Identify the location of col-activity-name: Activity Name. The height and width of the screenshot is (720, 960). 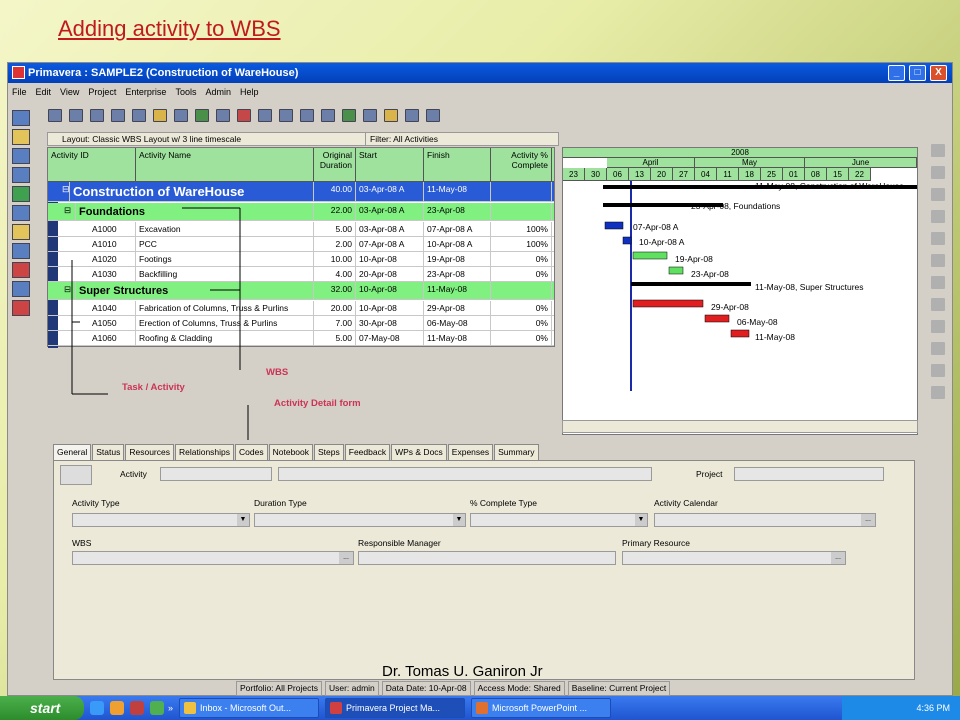
(225, 164).